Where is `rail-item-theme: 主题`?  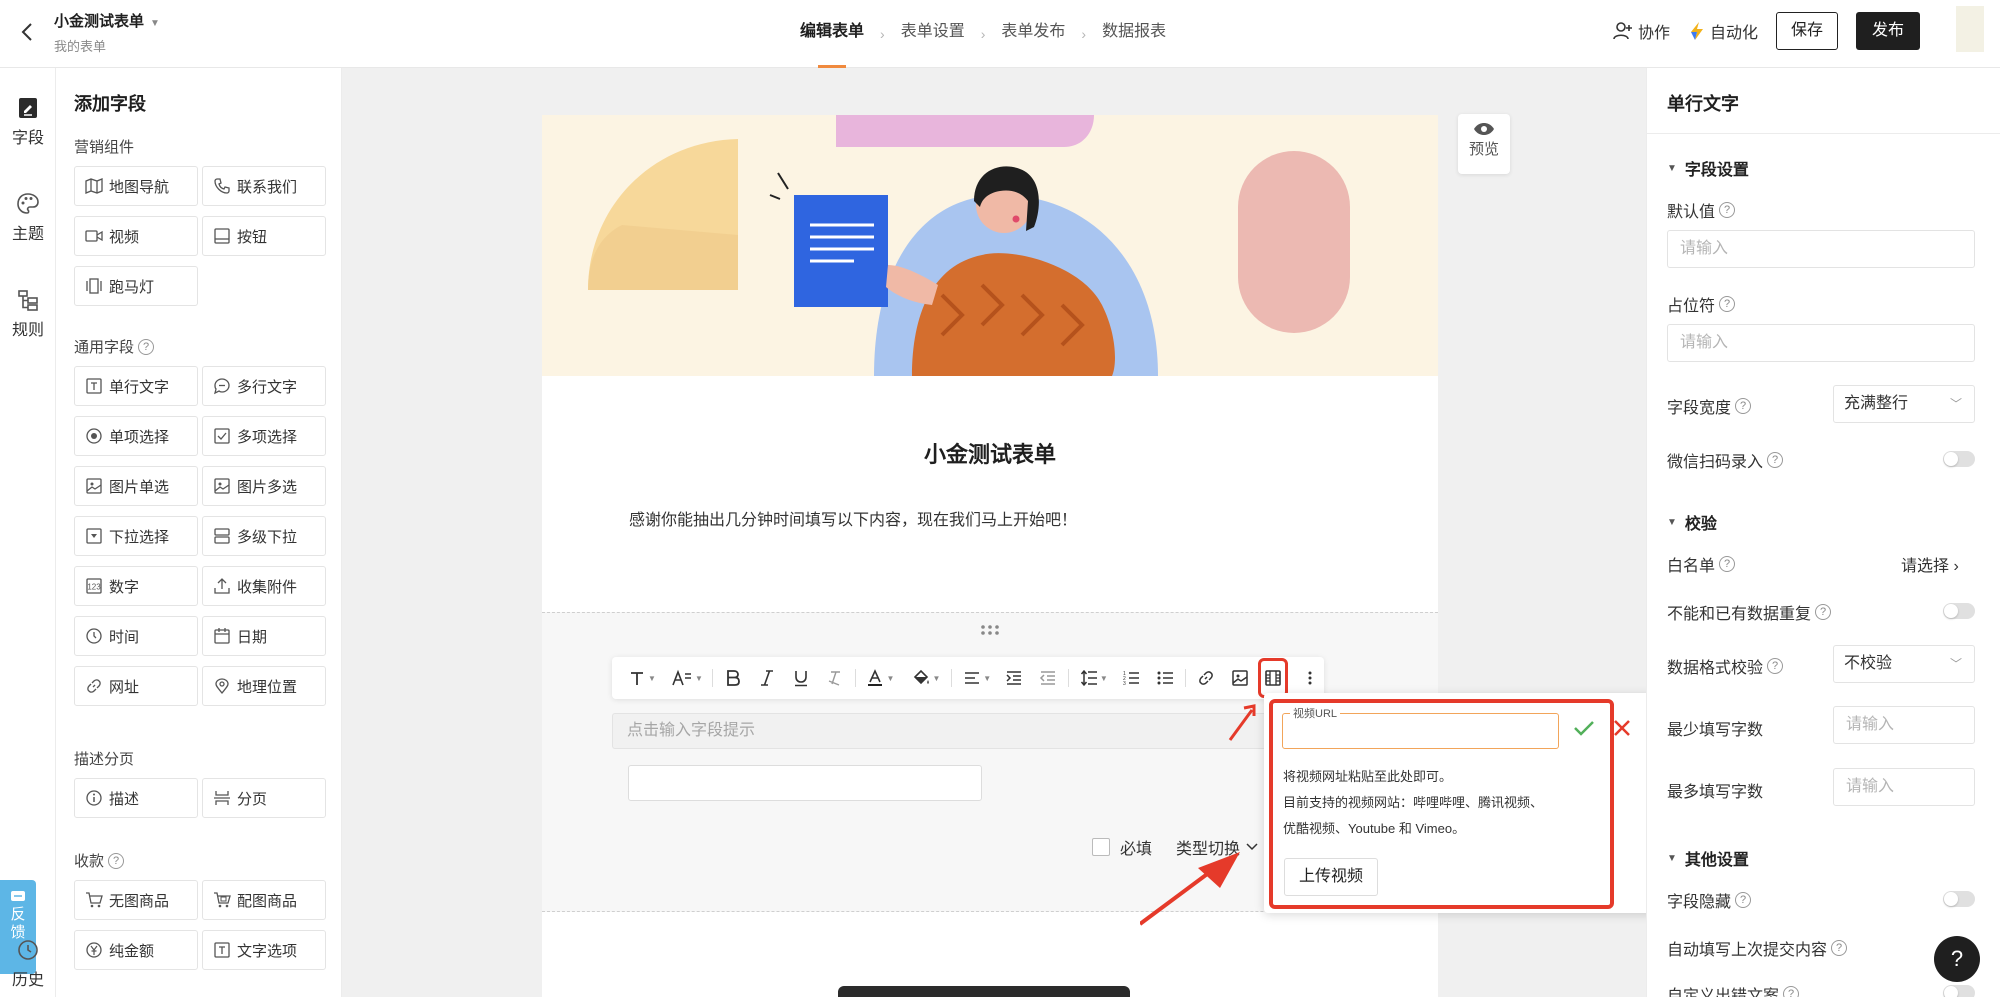 rail-item-theme: 主题 is located at coordinates (28, 218).